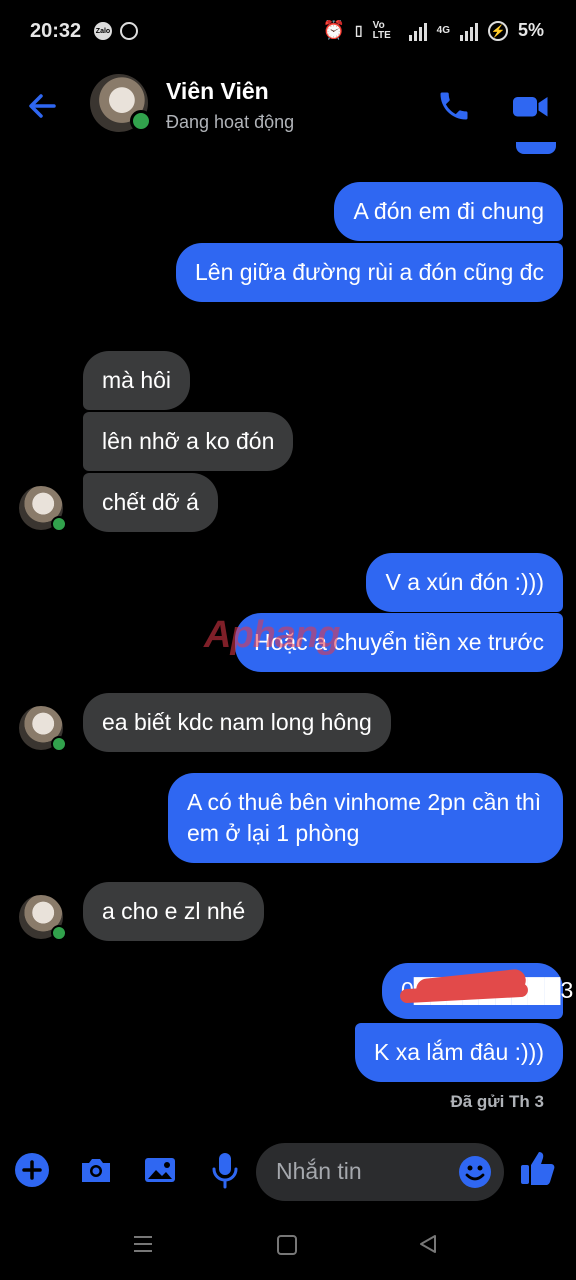 The height and width of the screenshot is (1280, 576). I want to click on add-button, so click(32, 1172).